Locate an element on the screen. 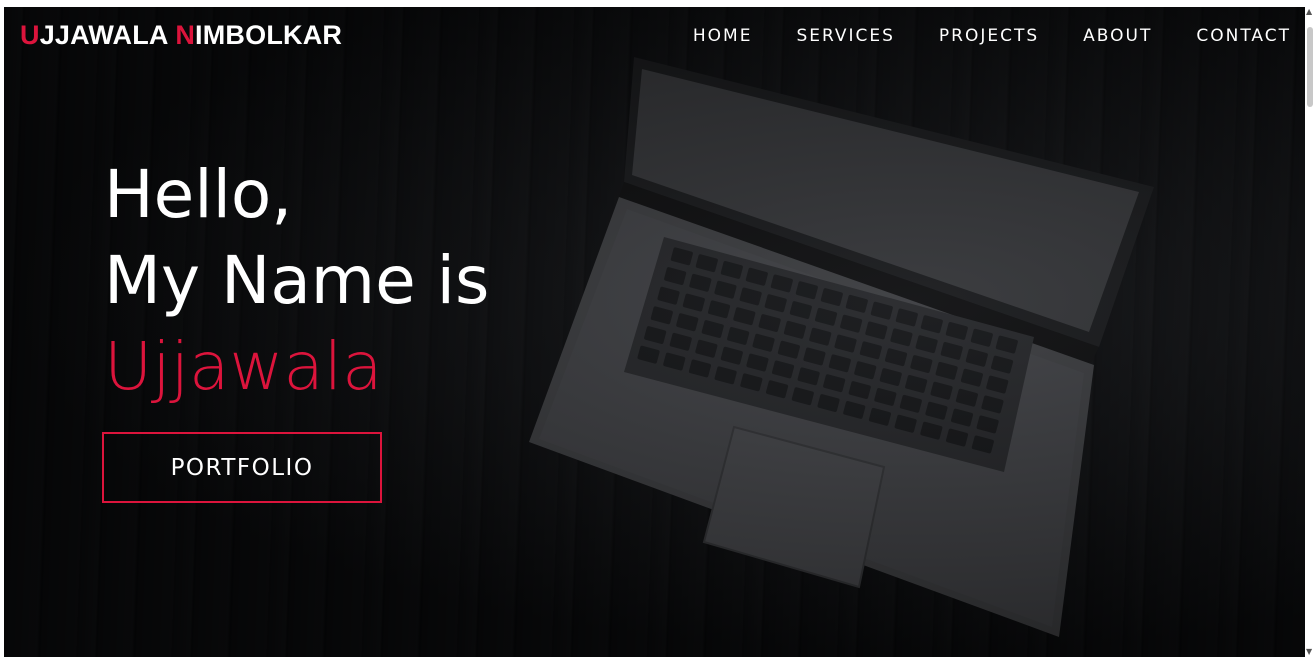 This screenshot has width=1313, height=658. nav-projects: PROJECTS is located at coordinates (989, 36).